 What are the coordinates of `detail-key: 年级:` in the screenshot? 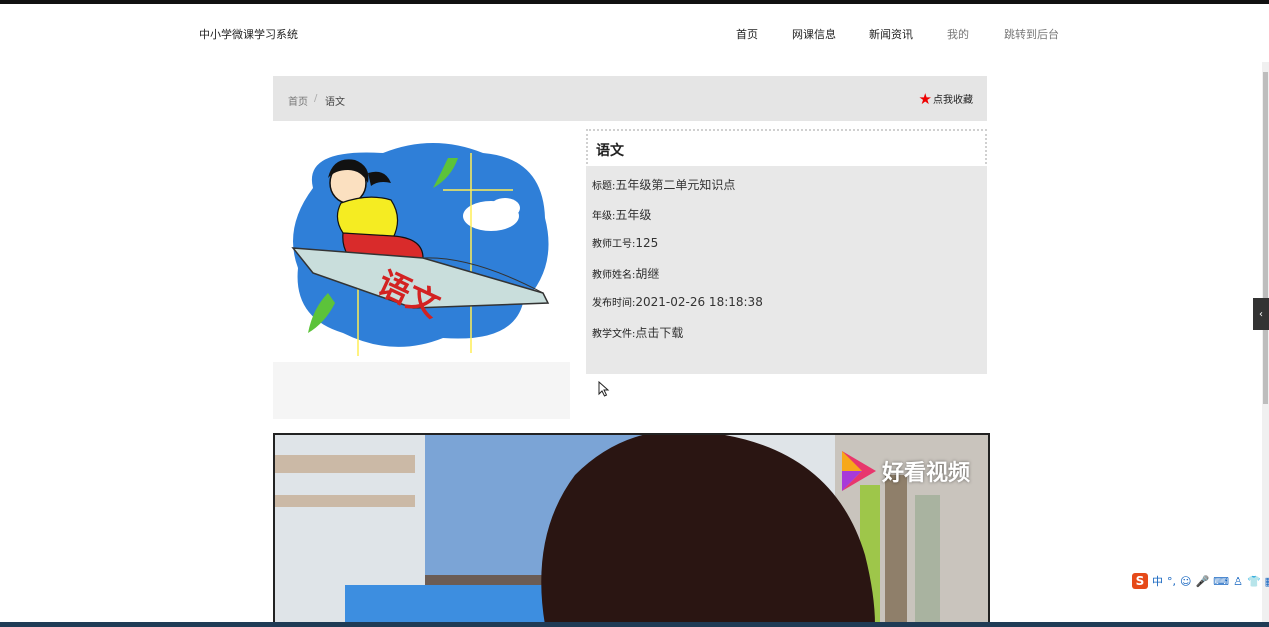 It's located at (604, 216).